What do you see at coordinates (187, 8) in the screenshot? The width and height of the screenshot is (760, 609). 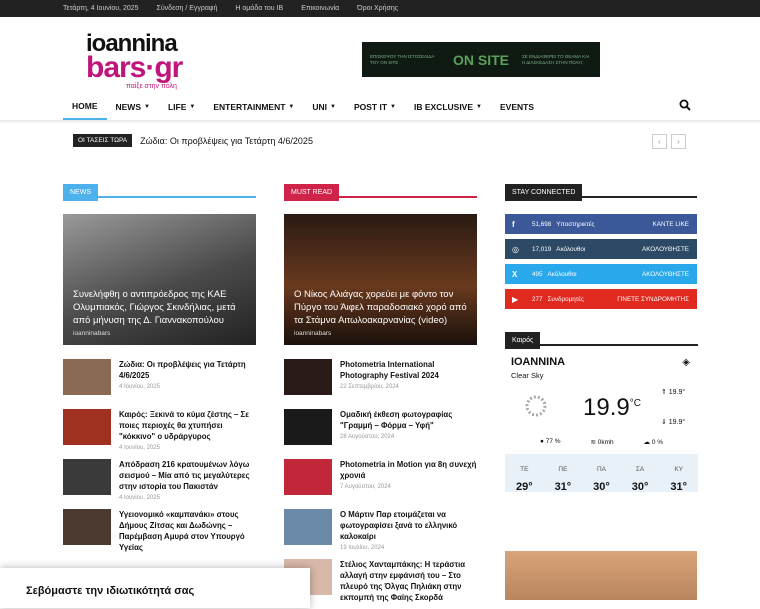 I see `login-link: Σύνδεση / Εγγραφή` at bounding box center [187, 8].